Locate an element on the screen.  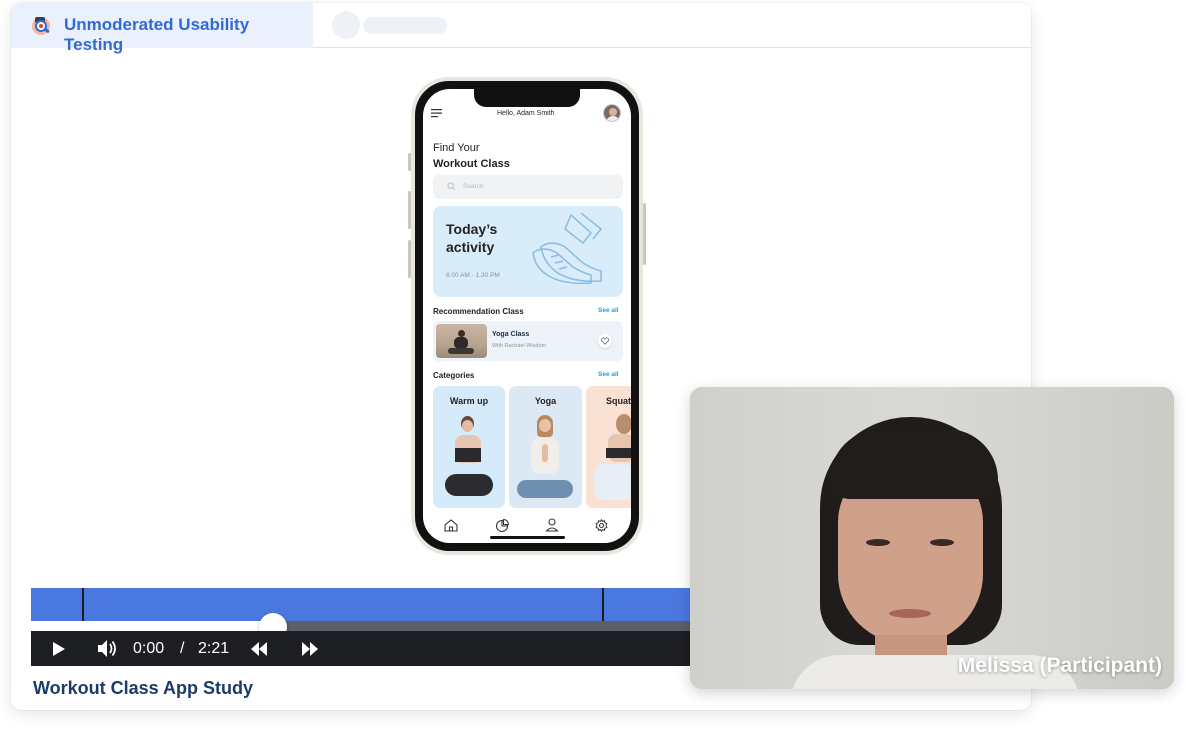
app-title: Unmoderated Usability Testing is located at coordinates (157, 34).